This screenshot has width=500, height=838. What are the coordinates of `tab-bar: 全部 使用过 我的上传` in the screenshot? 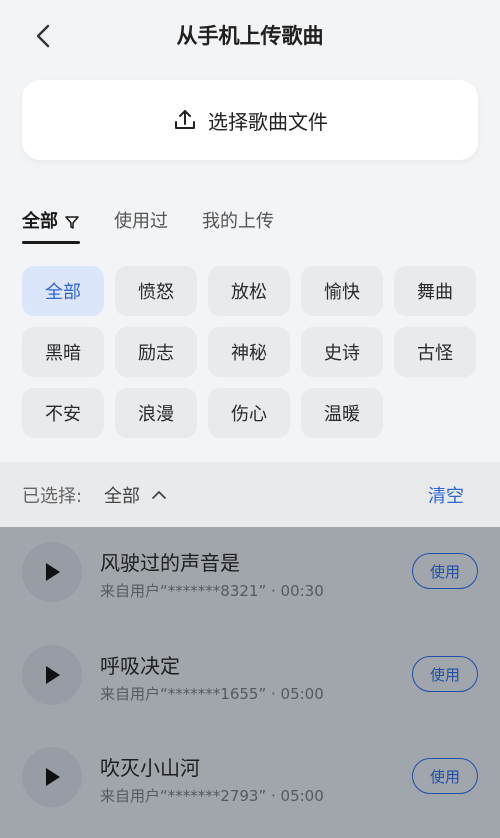 It's located at (165, 222).